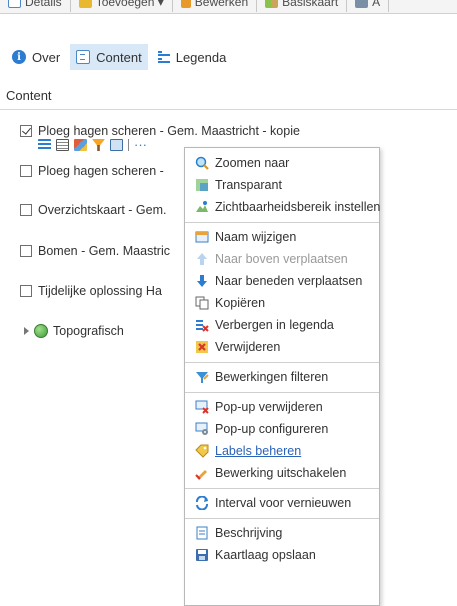 The height and width of the screenshot is (606, 457). Describe the element at coordinates (248, 185) in the screenshot. I see `menu-item-label: Transparant` at that location.